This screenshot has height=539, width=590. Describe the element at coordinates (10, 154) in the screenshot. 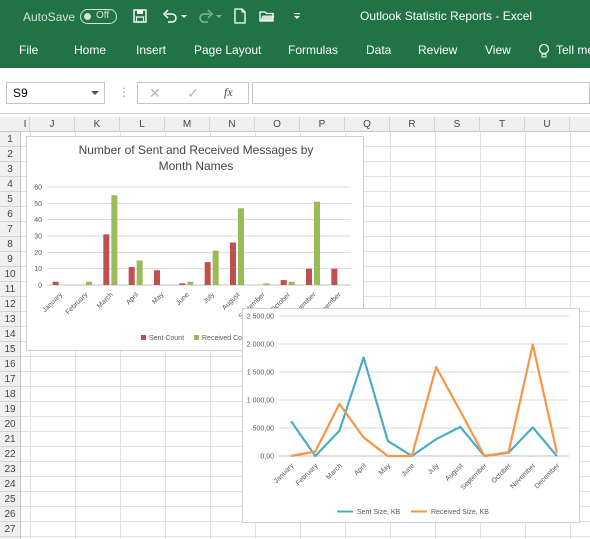

I see `row-header-2: 2` at that location.